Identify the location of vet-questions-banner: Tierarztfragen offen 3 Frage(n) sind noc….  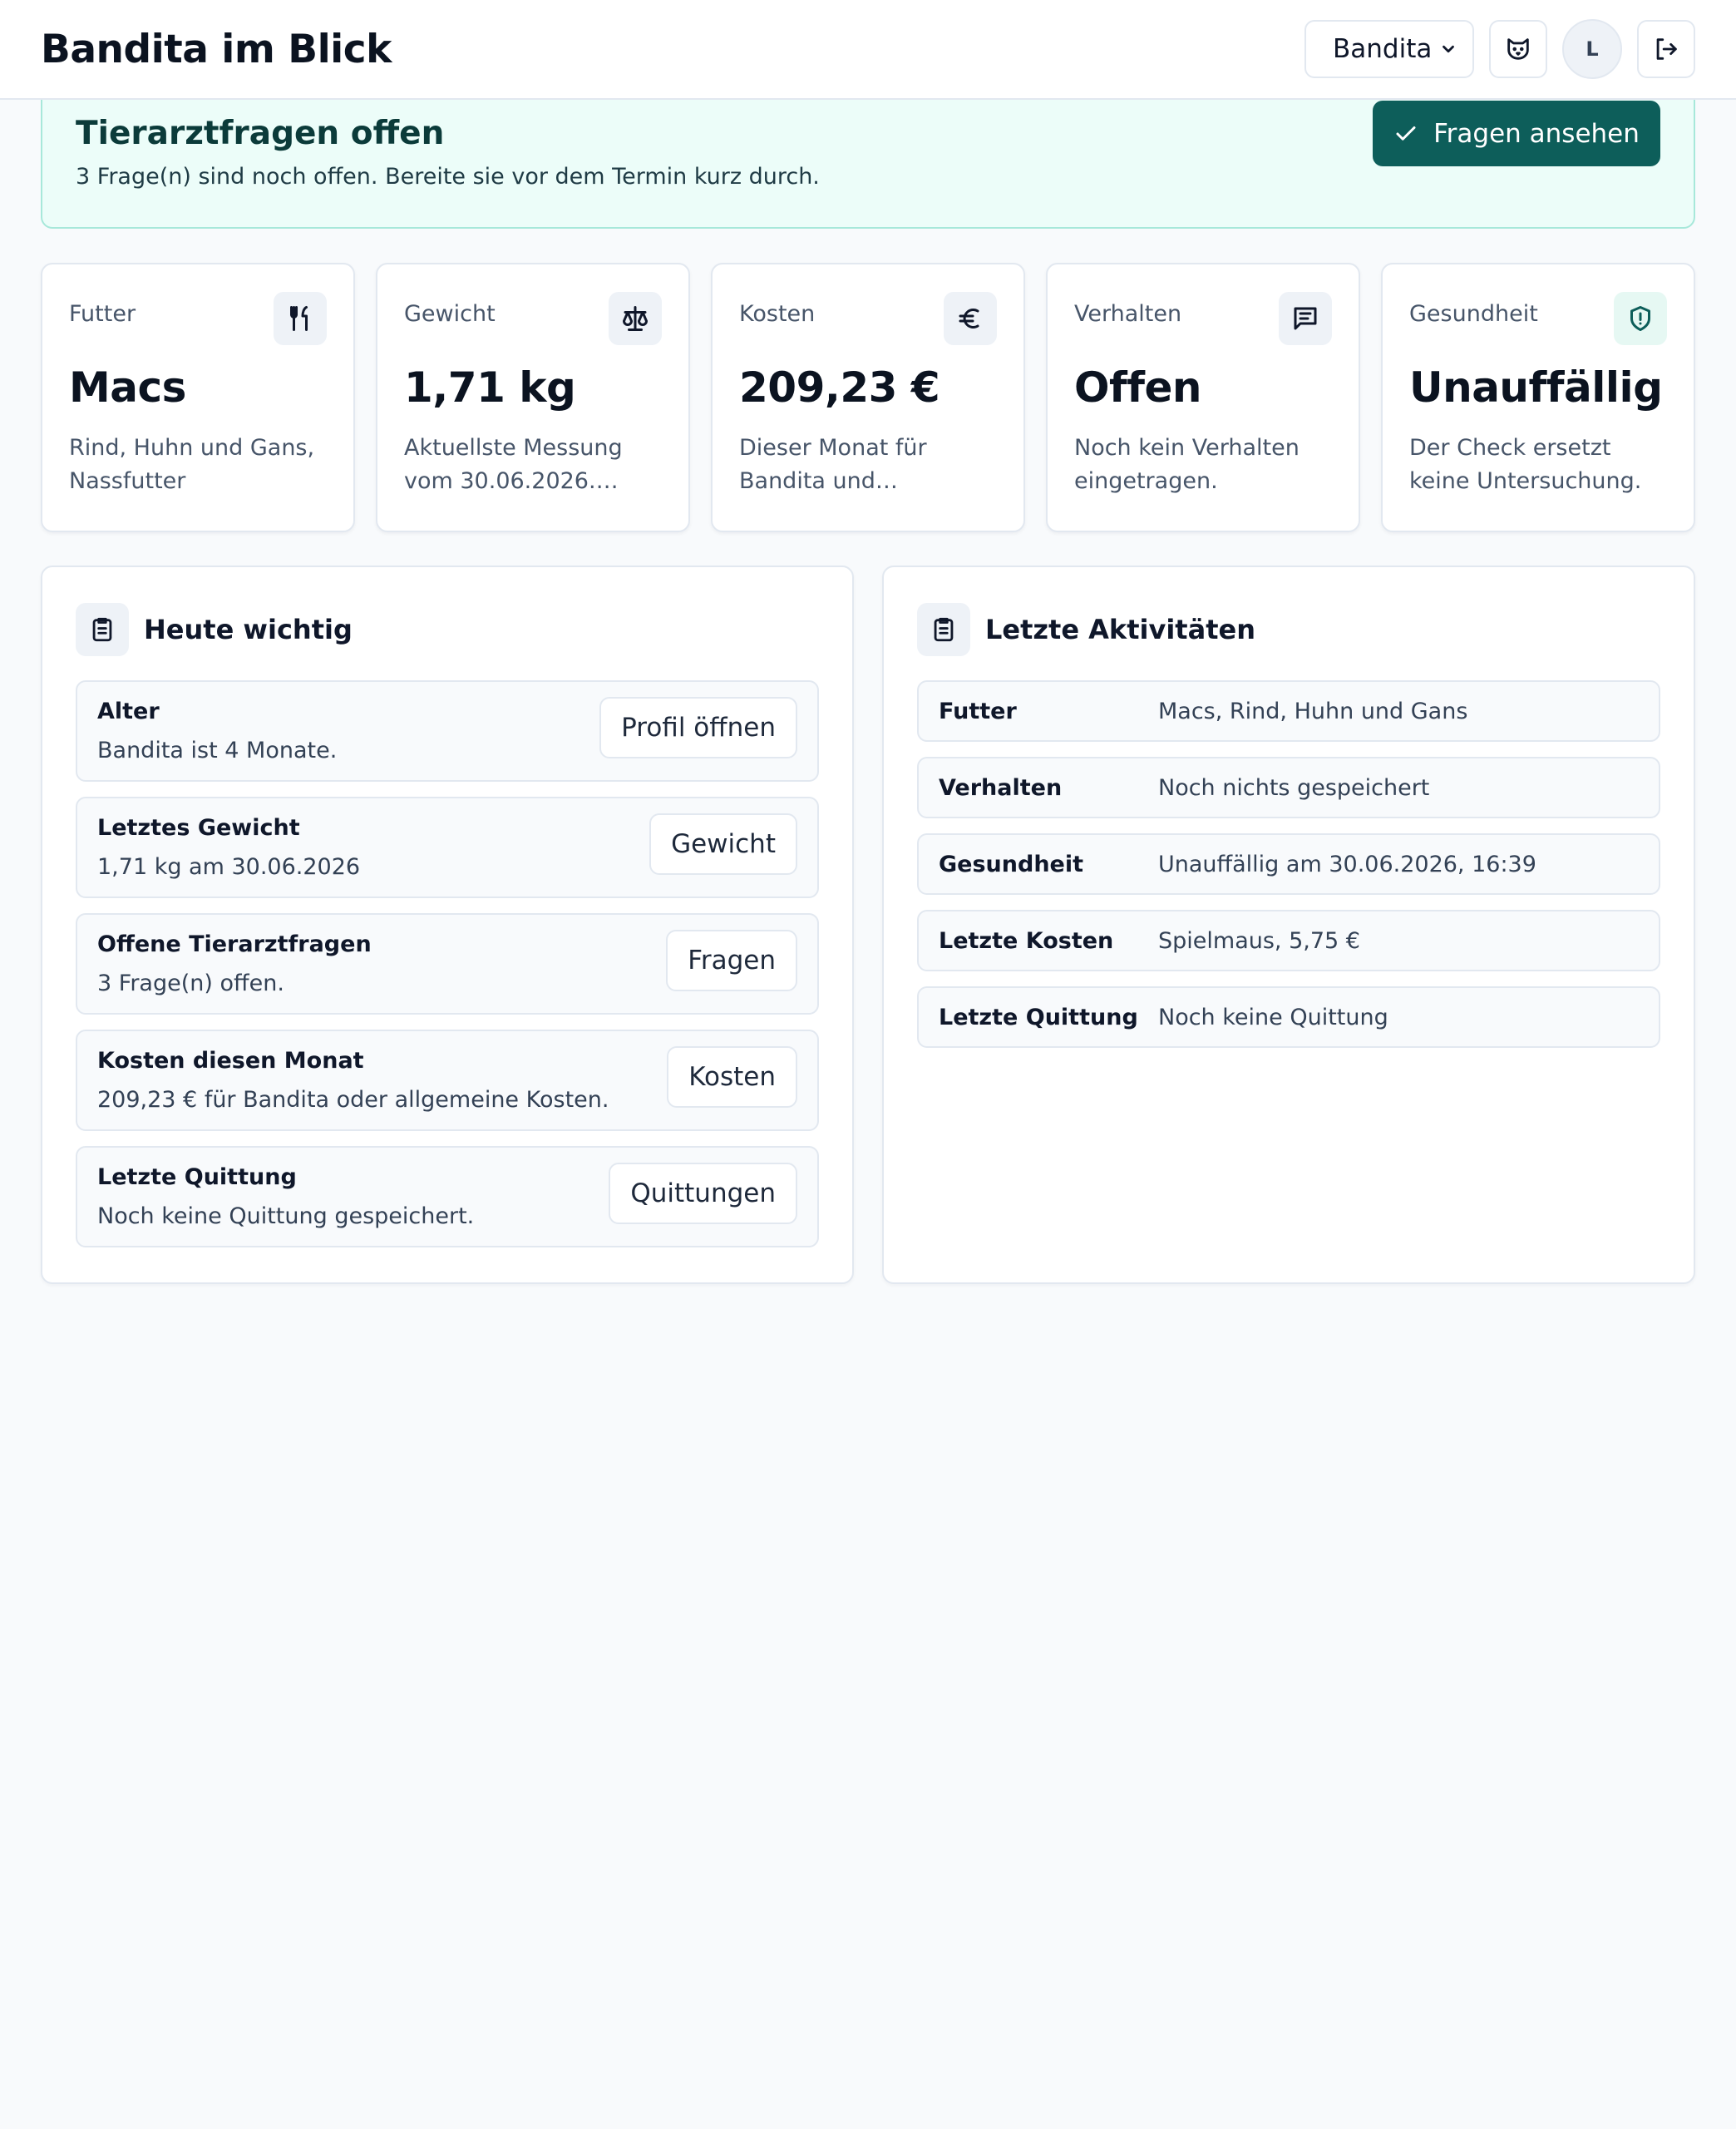
(868, 156).